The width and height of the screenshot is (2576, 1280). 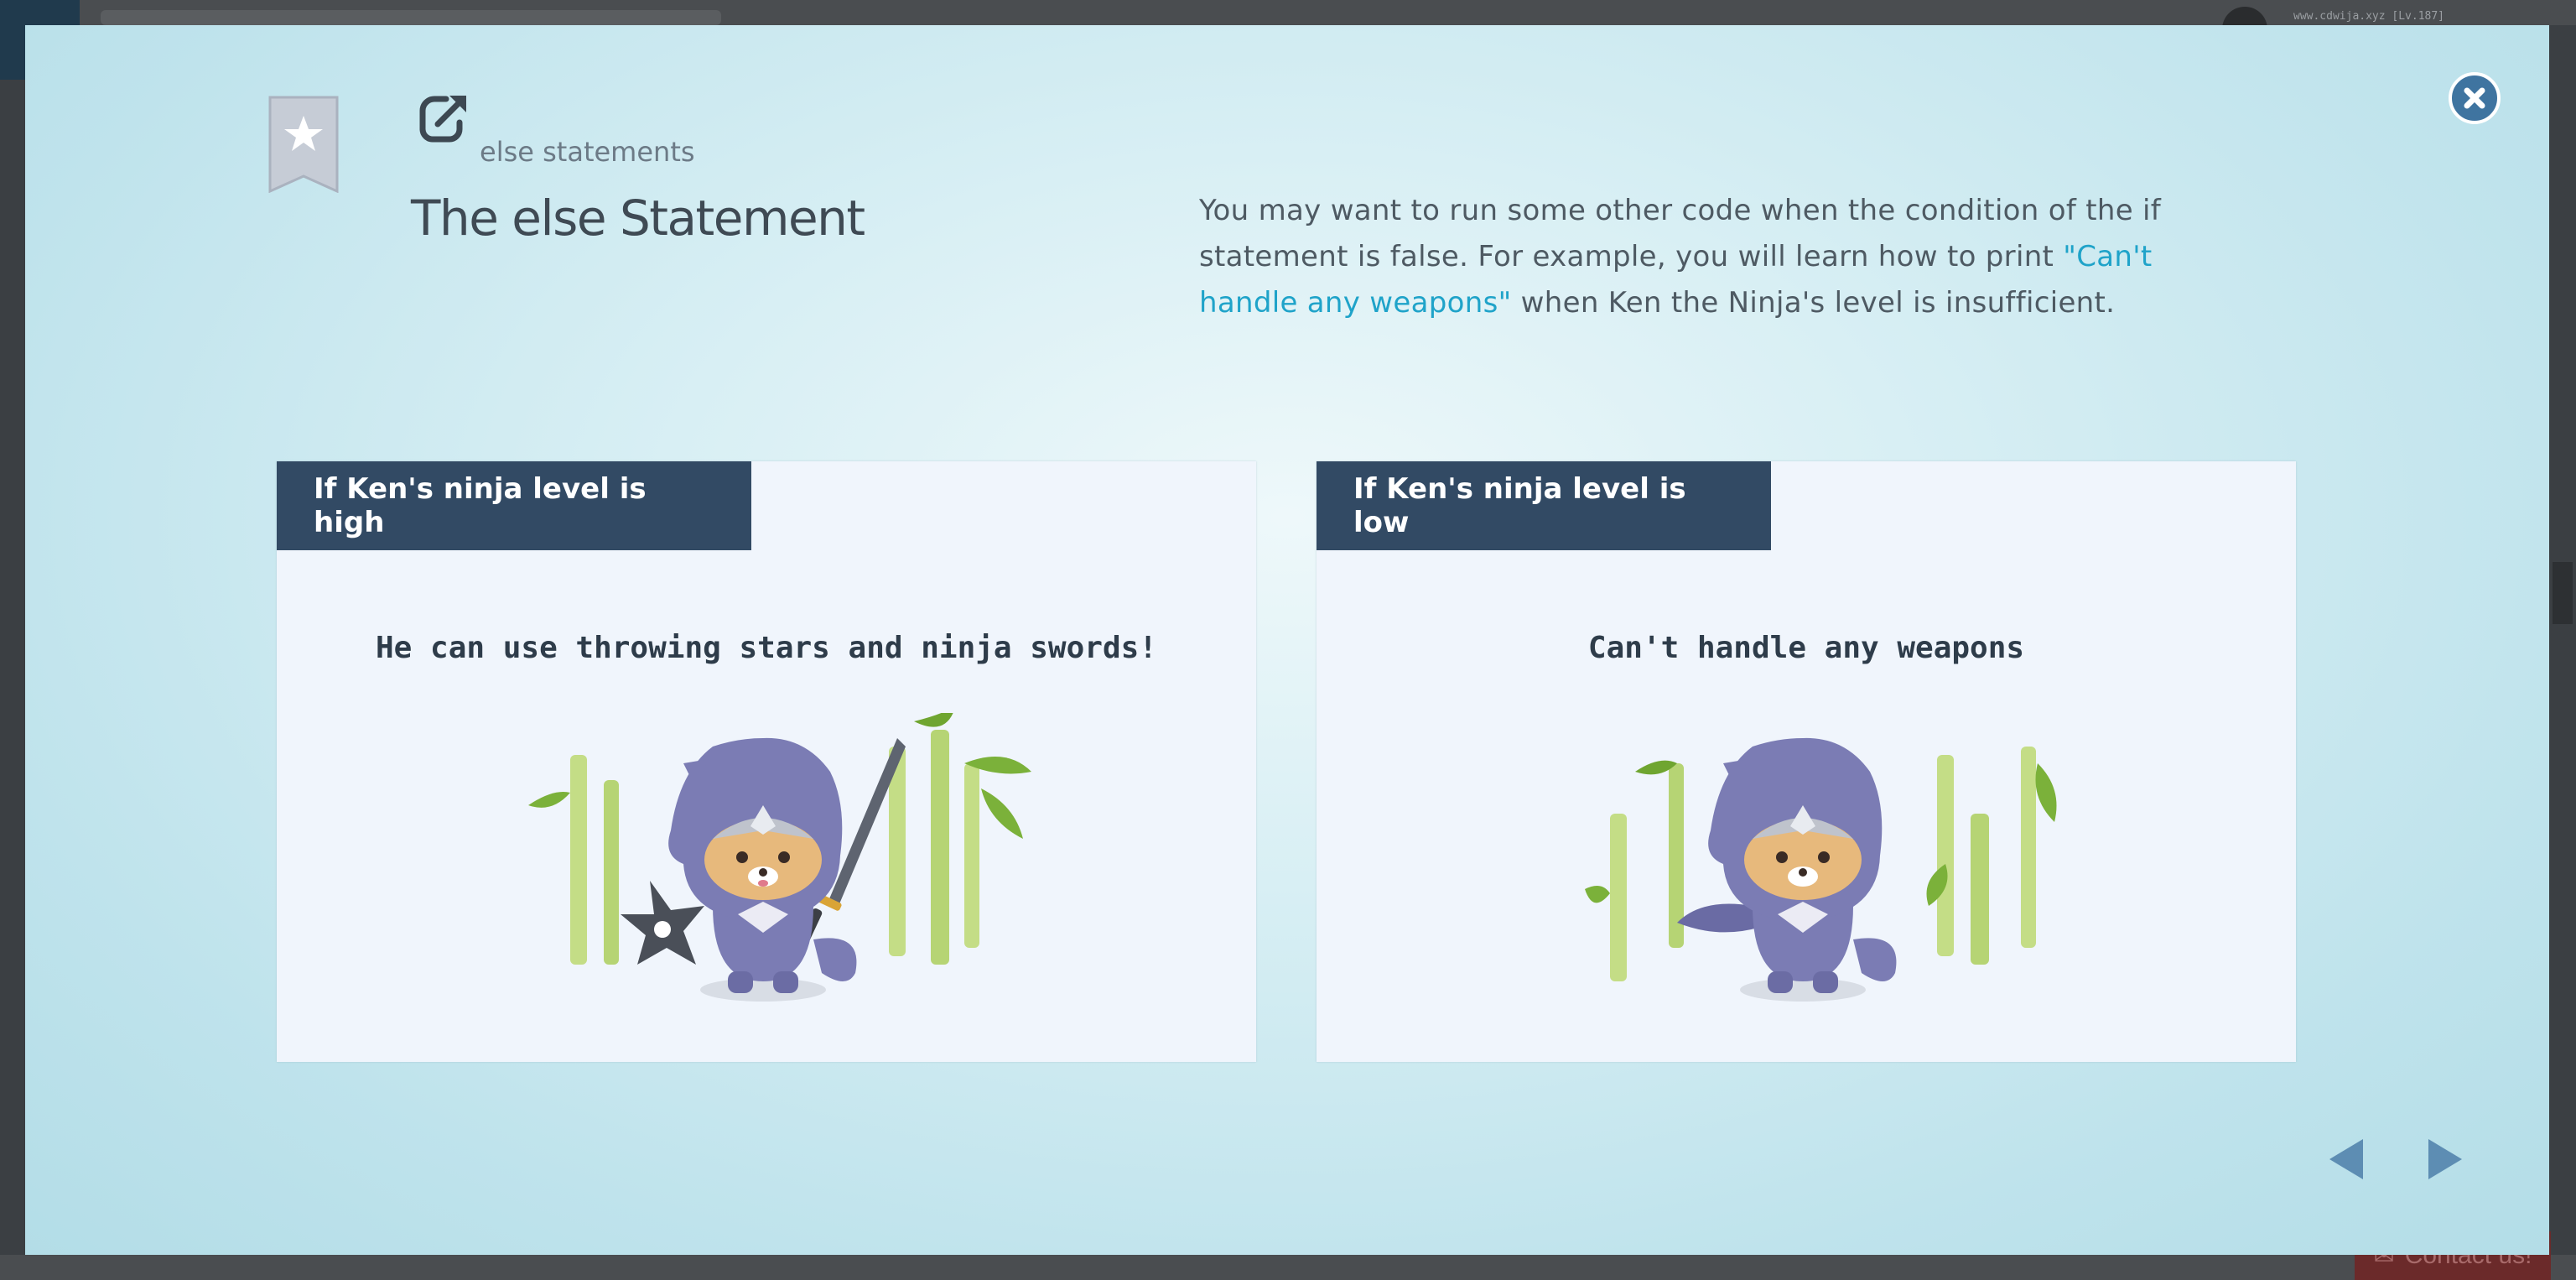 I want to click on background-bottombar, so click(x=1288, y=1267).